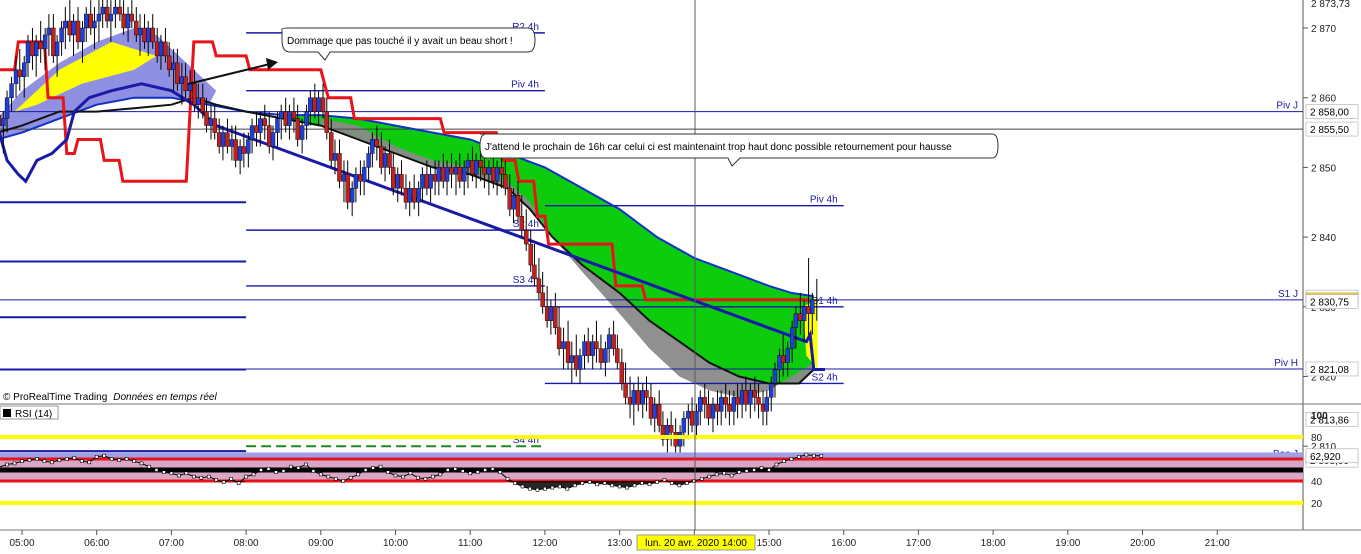 This screenshot has height=554, width=1361. I want to click on price-tag-label: 2 855,50, so click(1329, 130).